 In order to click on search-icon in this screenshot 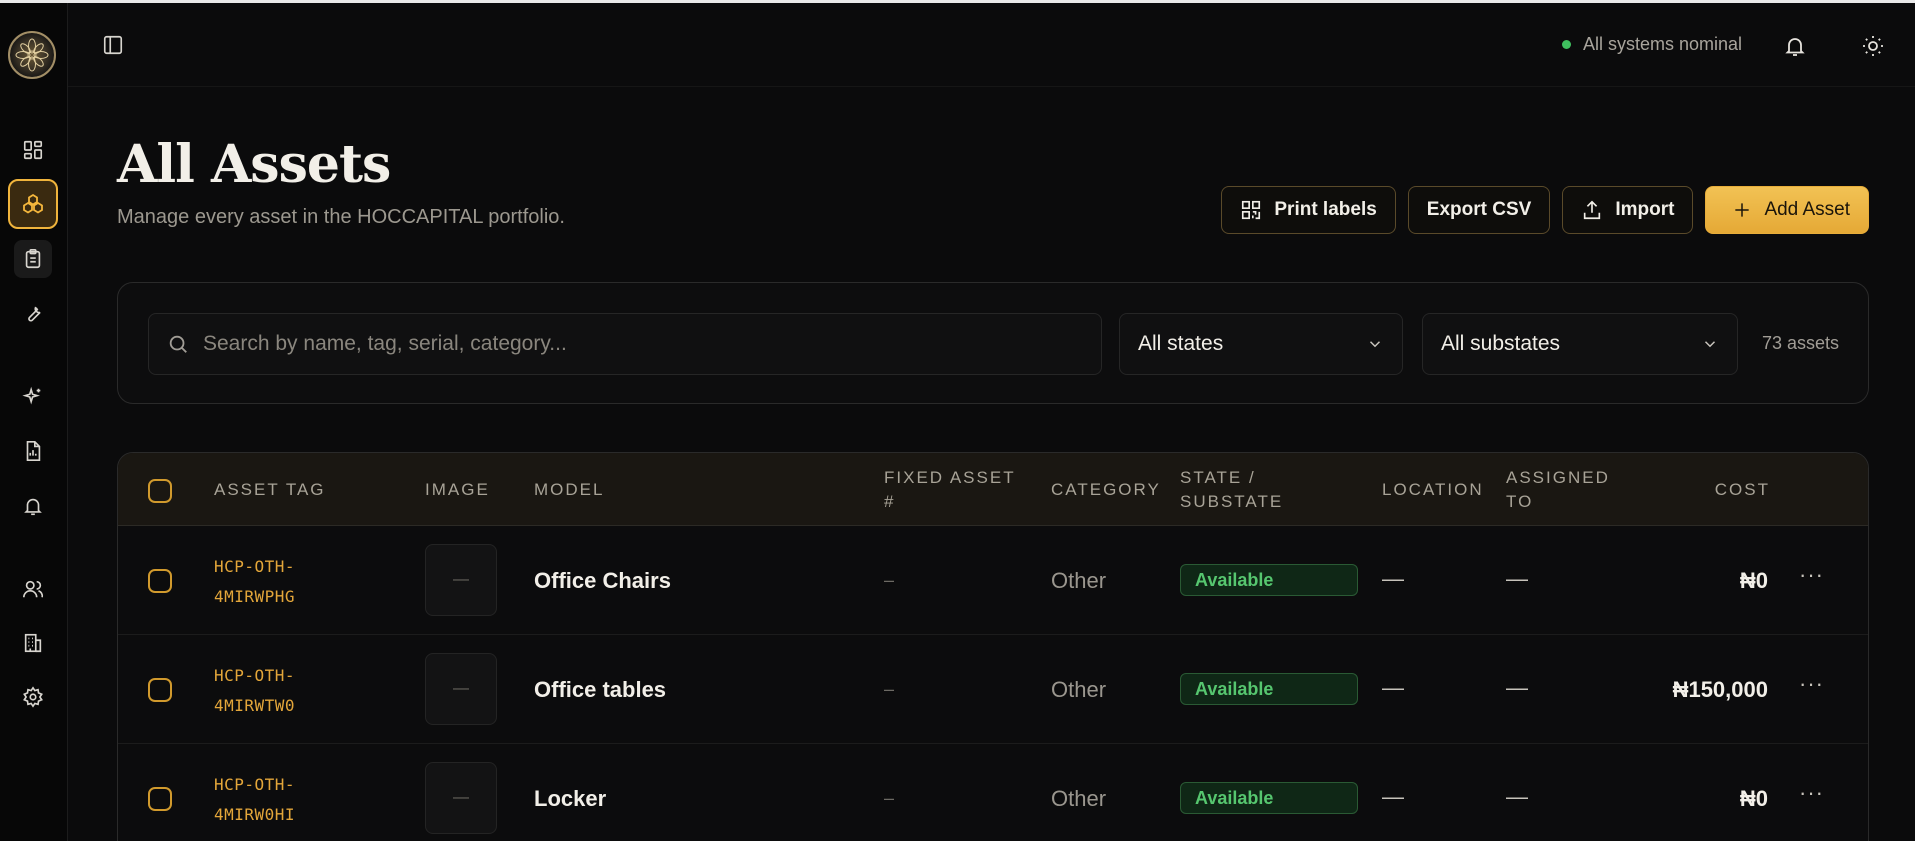, I will do `click(178, 344)`.